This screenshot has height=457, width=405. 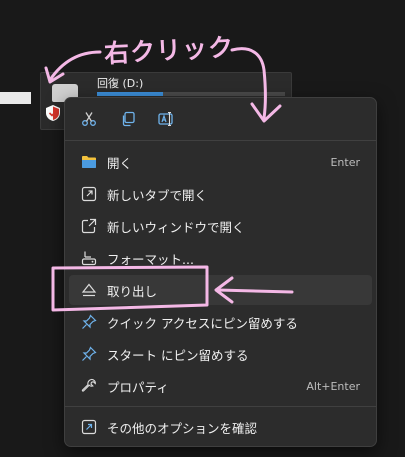 I want to click on menu-item-open: 開く Enter, so click(x=220, y=162).